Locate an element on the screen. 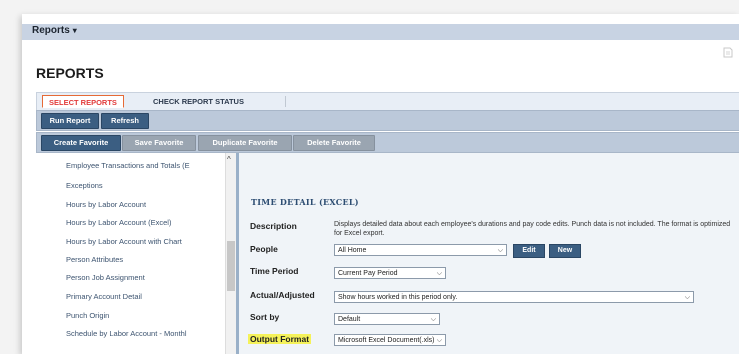 The width and height of the screenshot is (739, 354). tab-select-reports: SELECT REPORTS is located at coordinates (83, 101).